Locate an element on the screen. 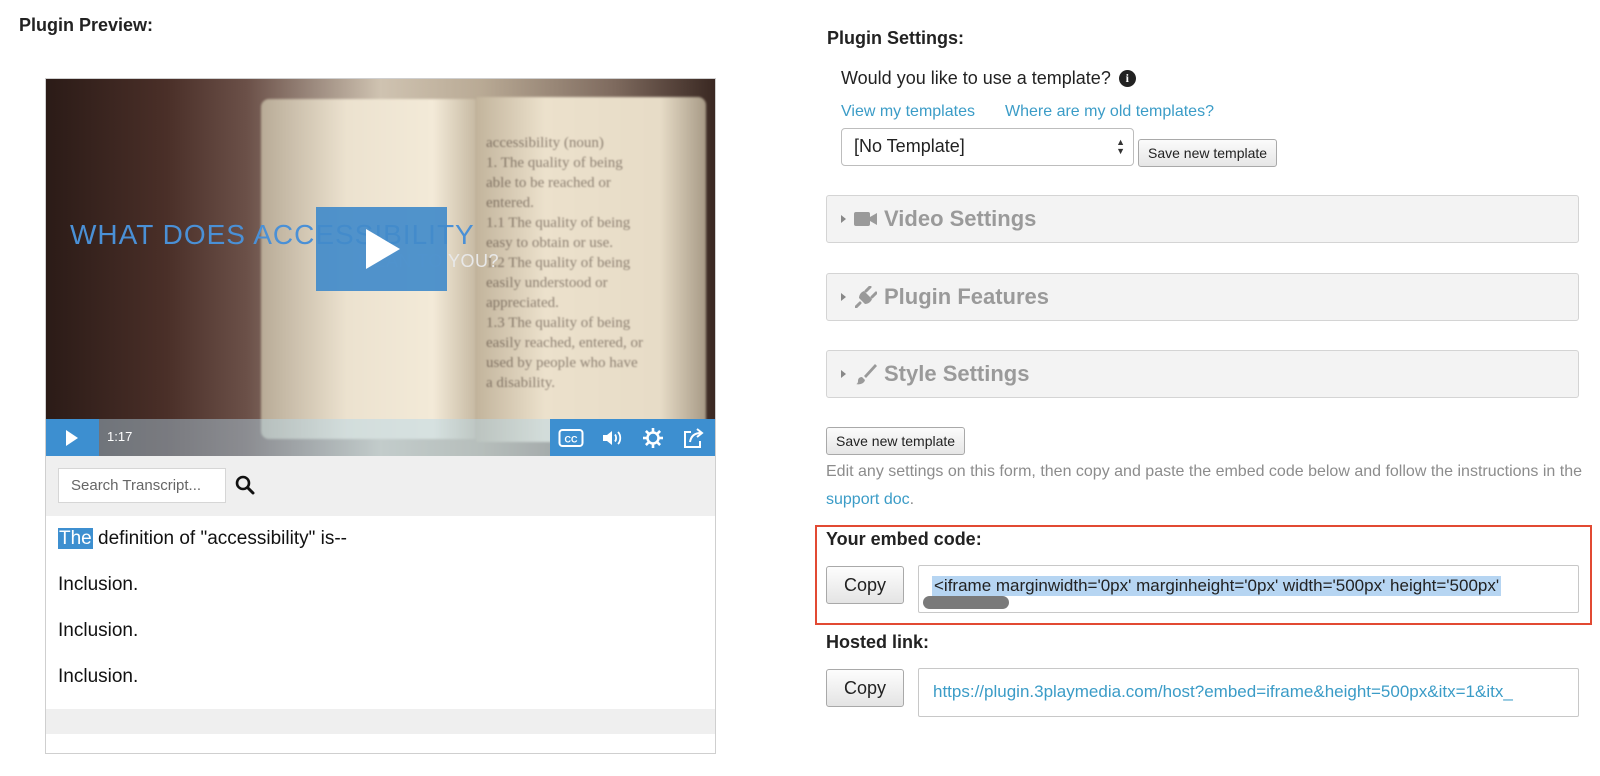 This screenshot has width=1600, height=776. transcript-current-word: The is located at coordinates (75, 538).